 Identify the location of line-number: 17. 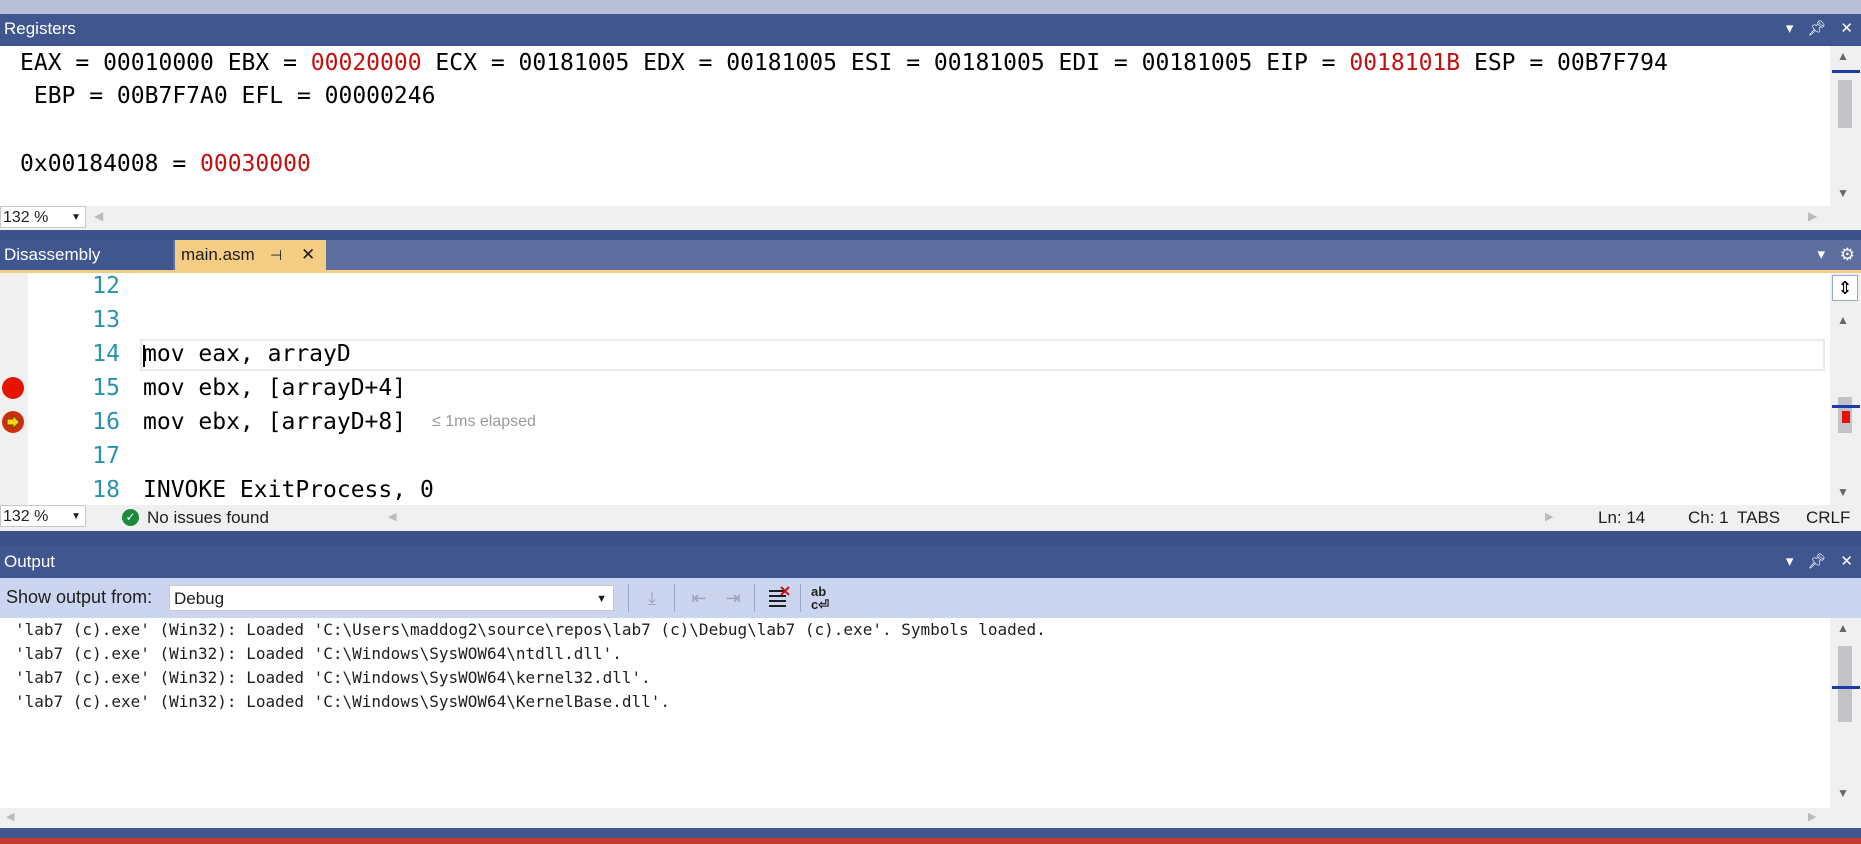
(106, 456).